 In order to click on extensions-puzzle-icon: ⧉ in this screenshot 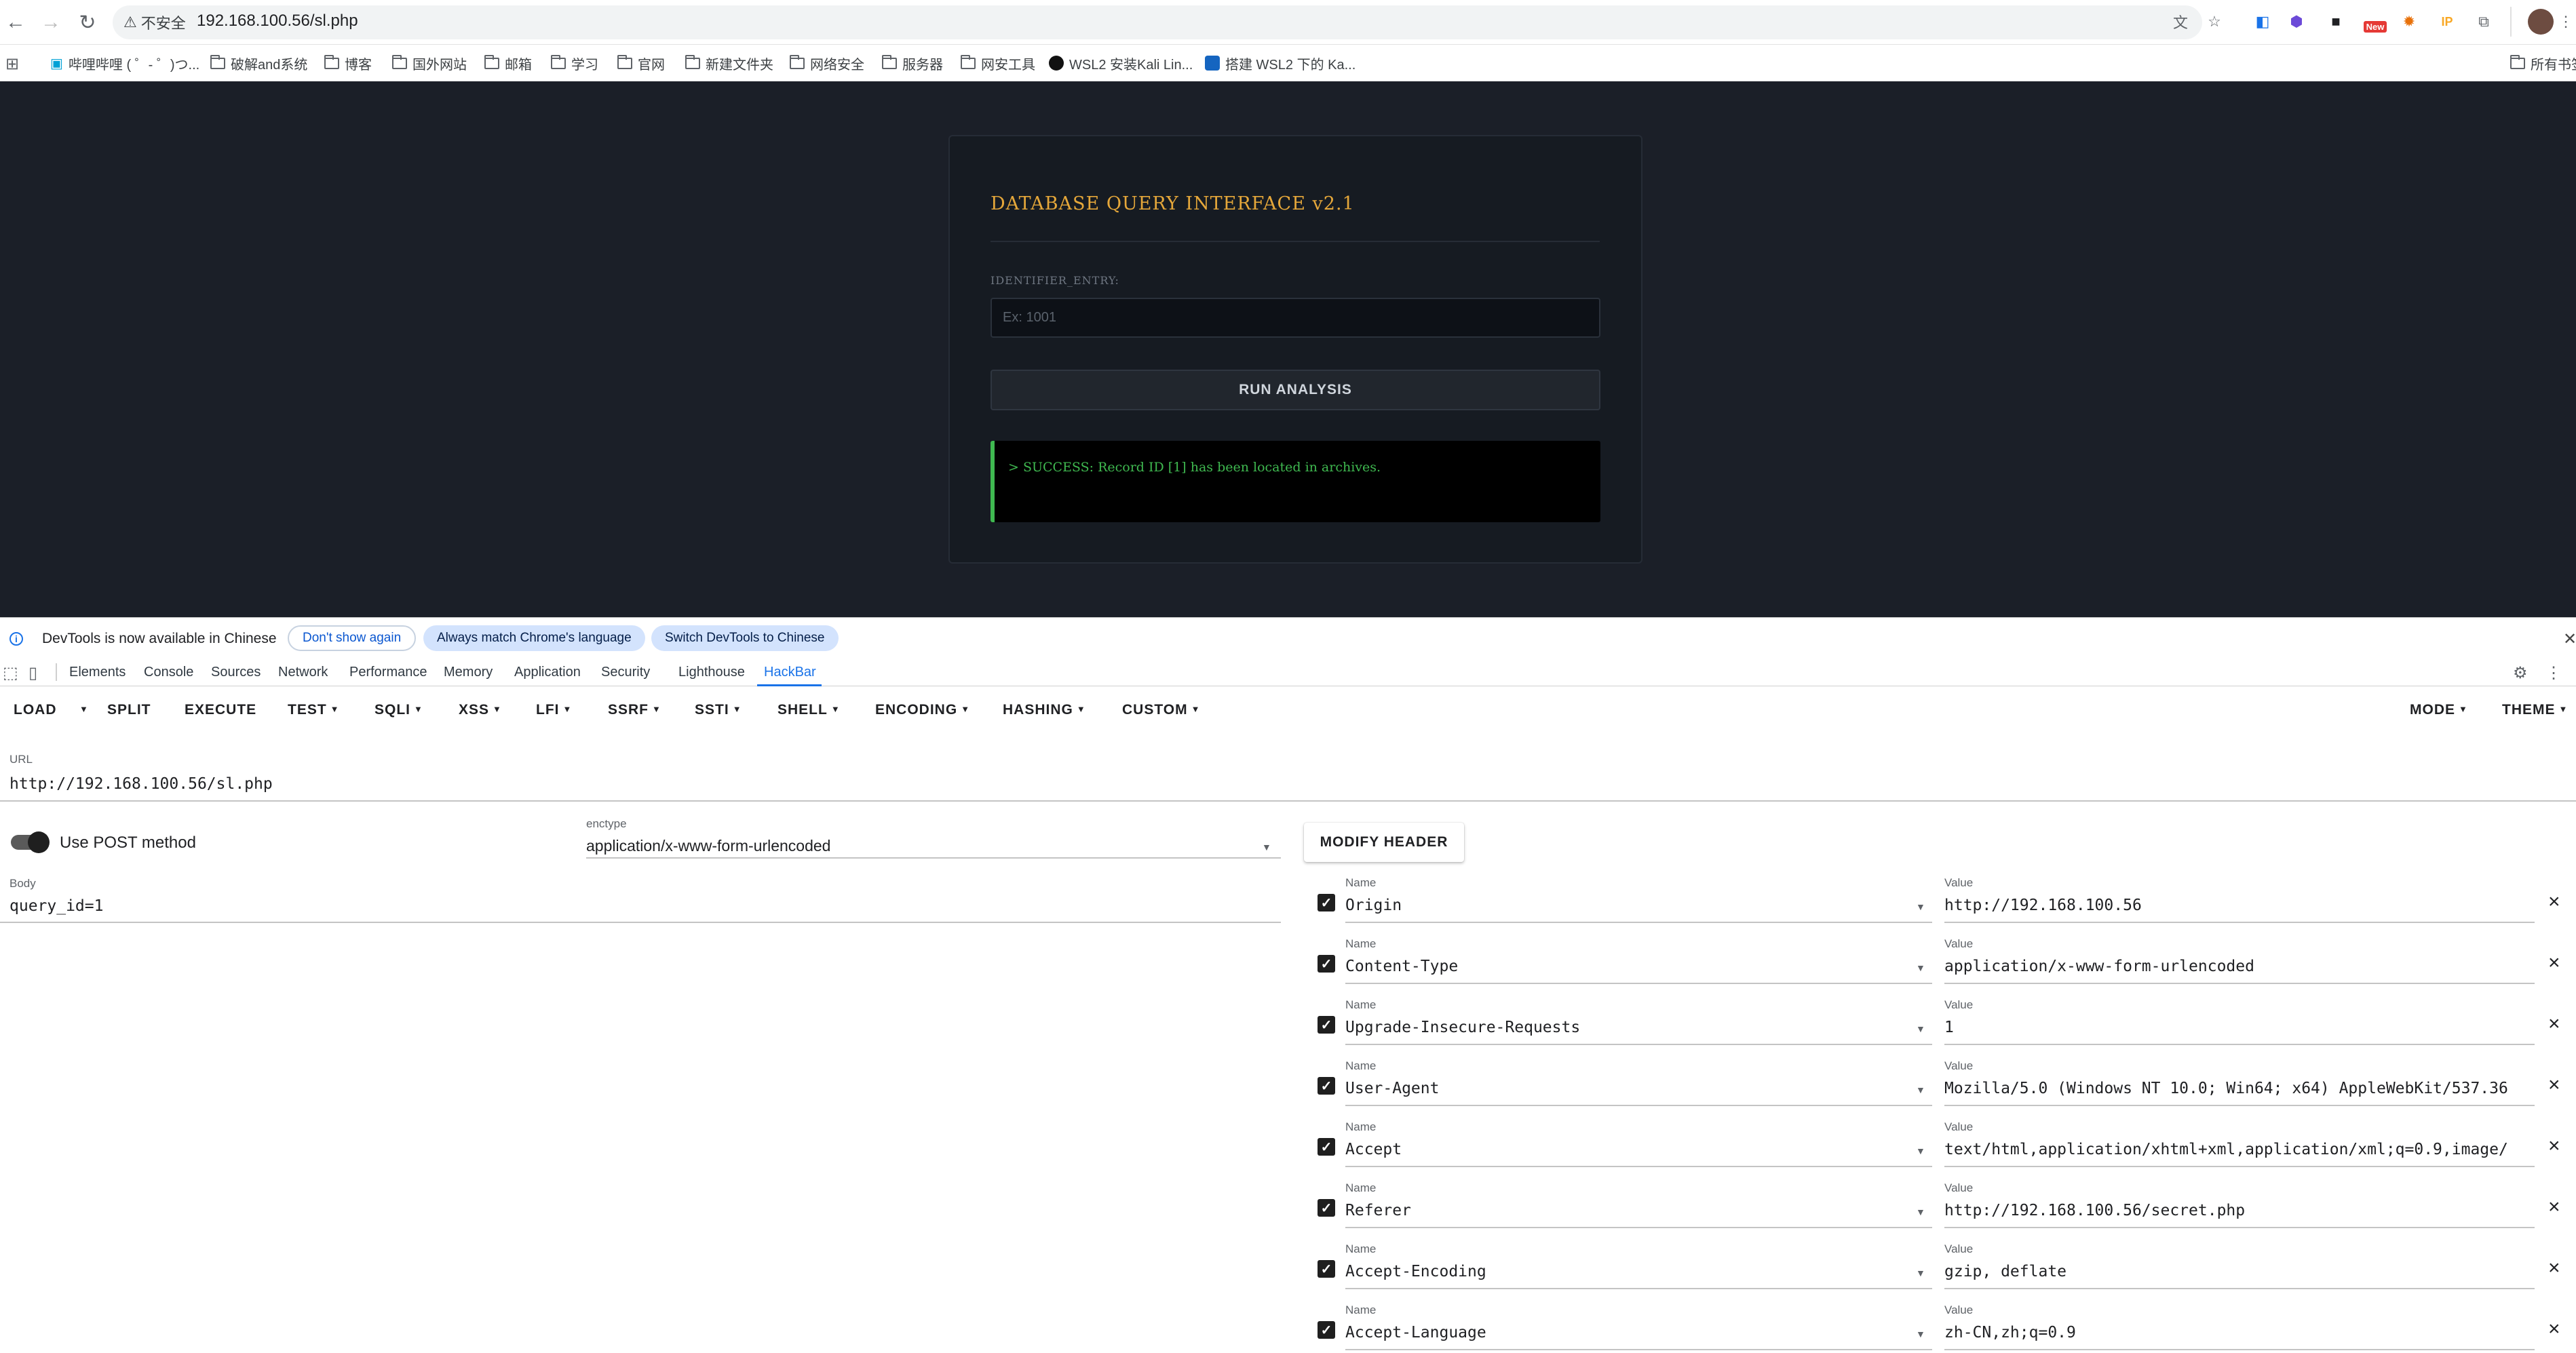, I will do `click(2484, 22)`.